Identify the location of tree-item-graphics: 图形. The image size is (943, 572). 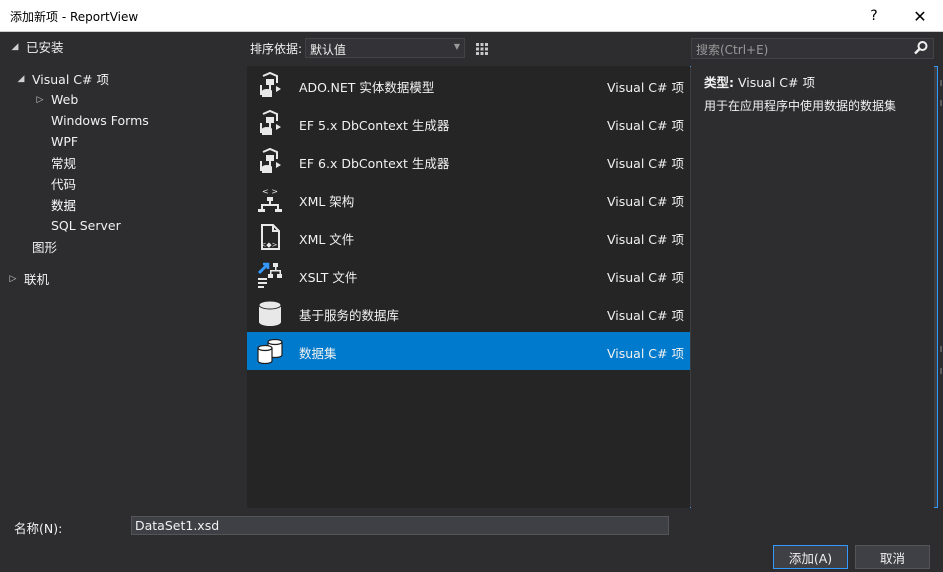
(42, 246).